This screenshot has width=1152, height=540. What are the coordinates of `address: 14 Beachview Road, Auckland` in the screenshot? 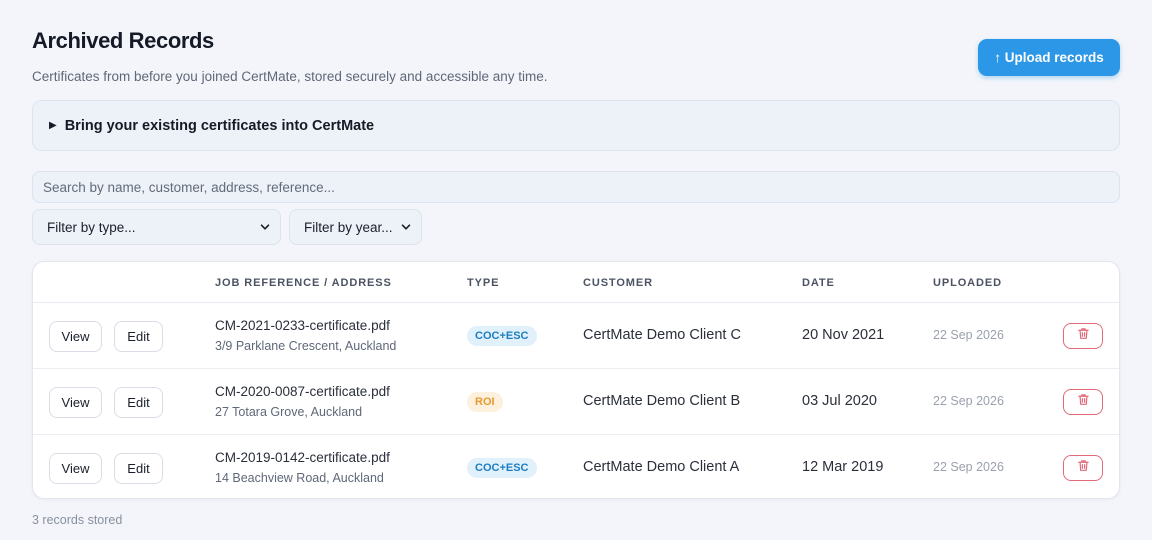 It's located at (299, 478).